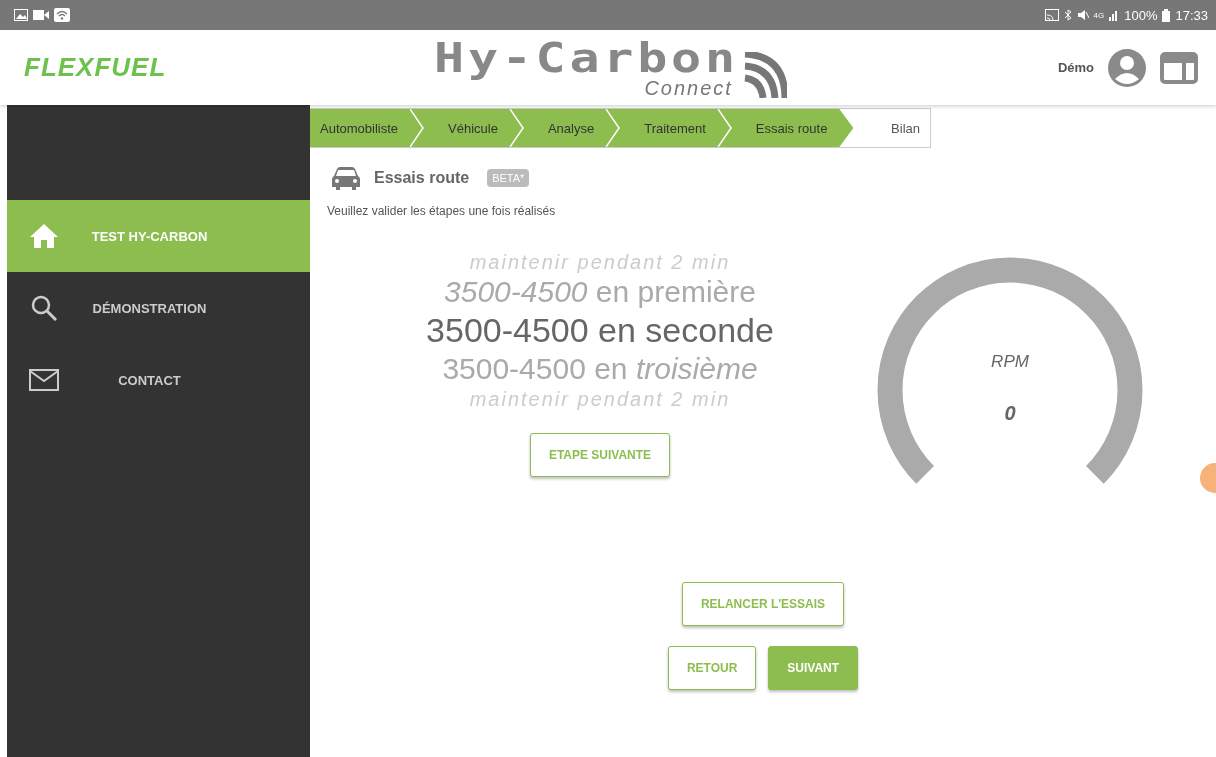 This screenshot has height=757, width=1216. What do you see at coordinates (1127, 67) in the screenshot?
I see `account-icon` at bounding box center [1127, 67].